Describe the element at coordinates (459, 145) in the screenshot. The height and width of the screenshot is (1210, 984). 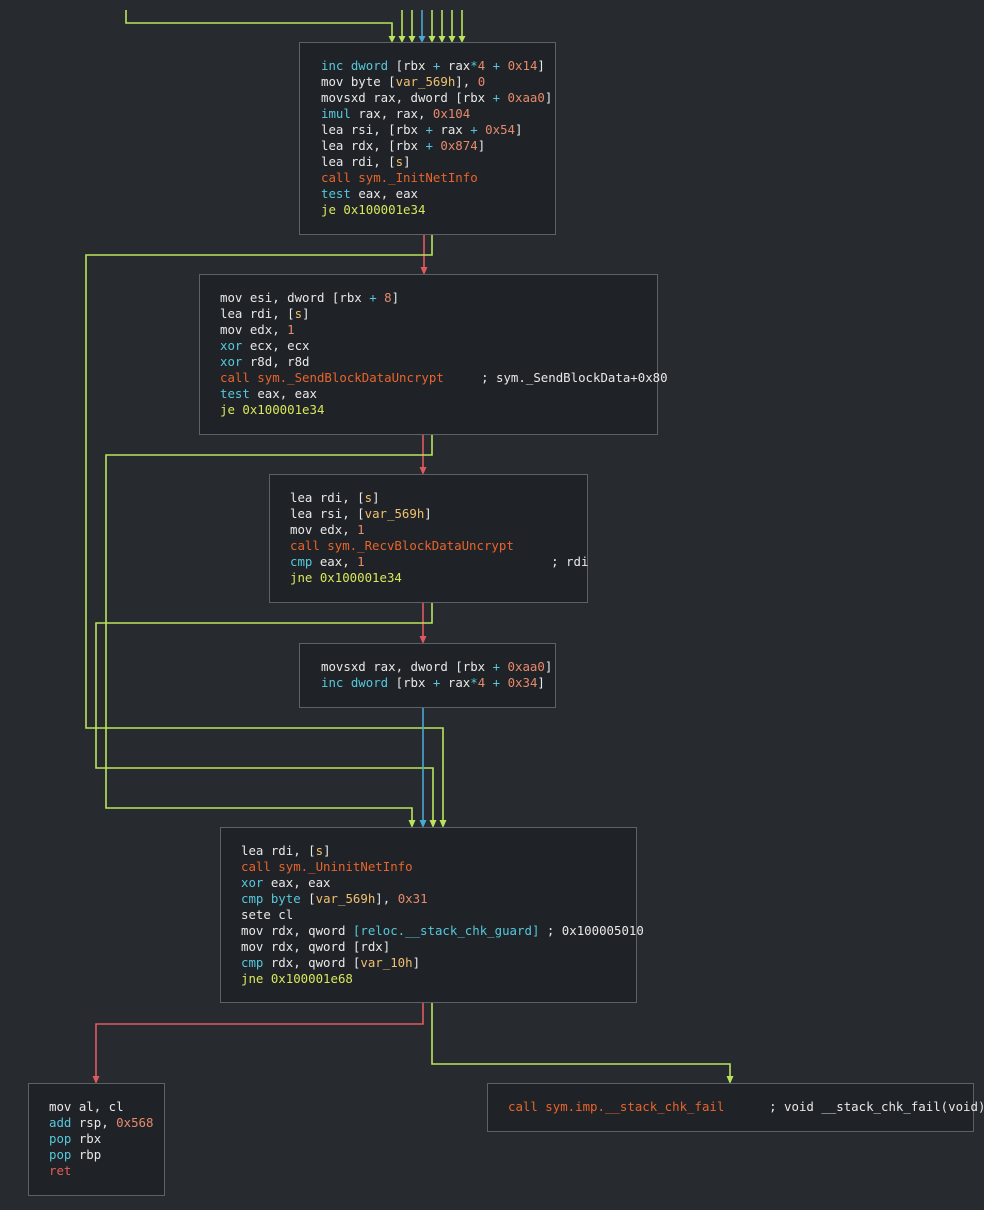
I see `instruction-token: 0x874` at that location.